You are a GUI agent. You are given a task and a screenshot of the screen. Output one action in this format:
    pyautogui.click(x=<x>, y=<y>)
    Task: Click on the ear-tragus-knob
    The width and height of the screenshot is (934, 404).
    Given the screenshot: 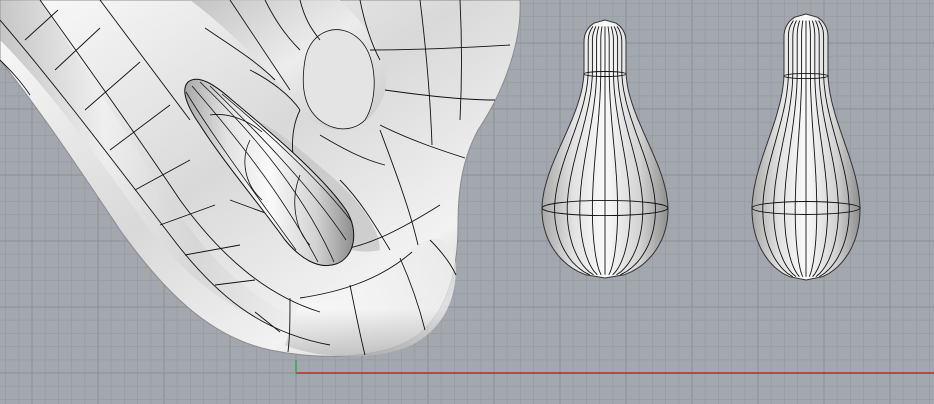 What is the action you would take?
    pyautogui.click(x=338, y=79)
    